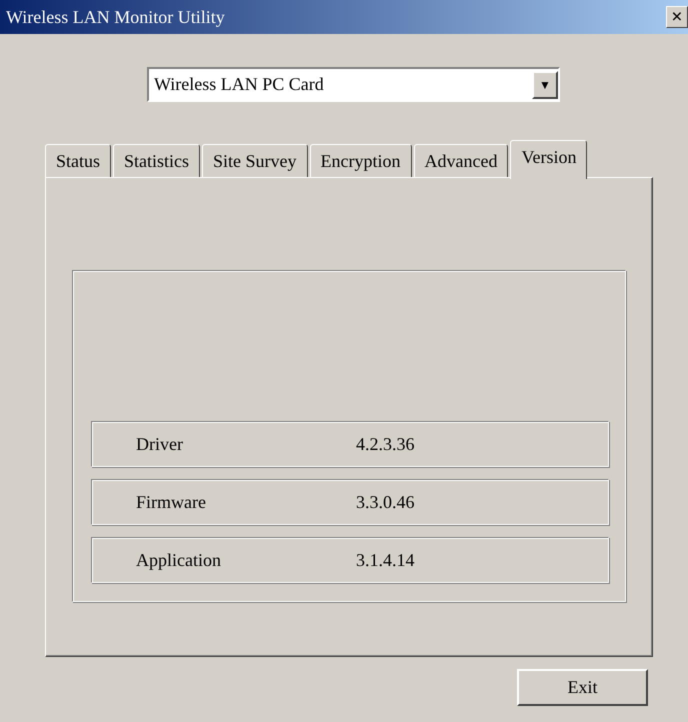 The width and height of the screenshot is (688, 722). What do you see at coordinates (171, 502) in the screenshot?
I see `component-name: Firmware` at bounding box center [171, 502].